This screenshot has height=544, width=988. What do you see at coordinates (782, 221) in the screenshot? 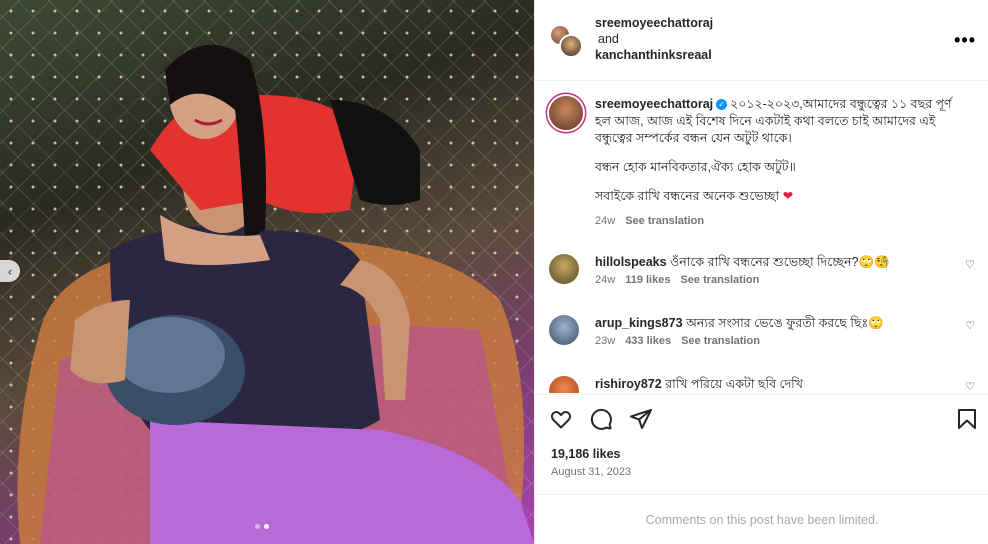
I see `caption-meta: 24w See translation` at bounding box center [782, 221].